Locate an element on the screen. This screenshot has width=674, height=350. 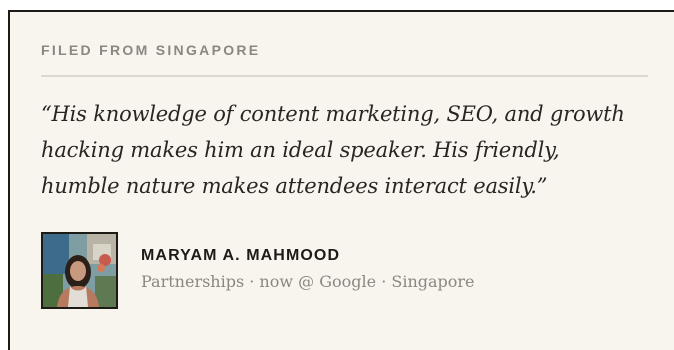
person-photo-icon is located at coordinates (79, 270).